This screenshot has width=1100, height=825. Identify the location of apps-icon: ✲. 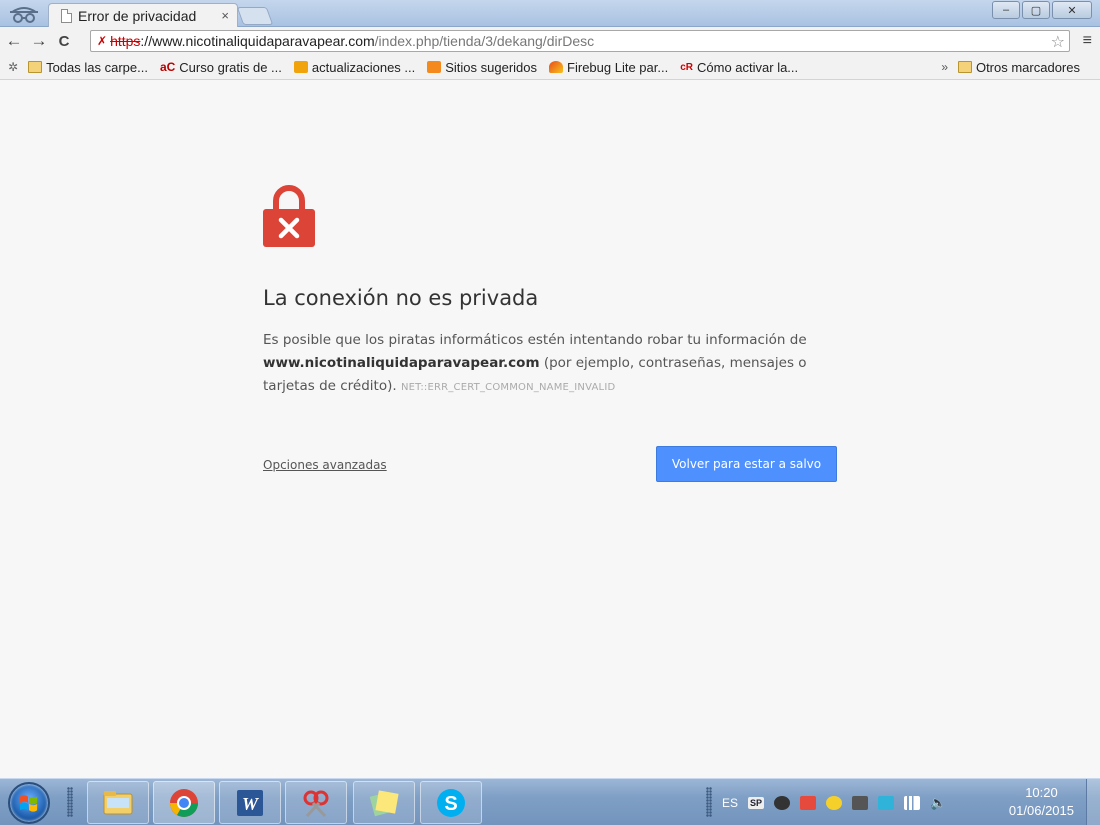
(13, 67).